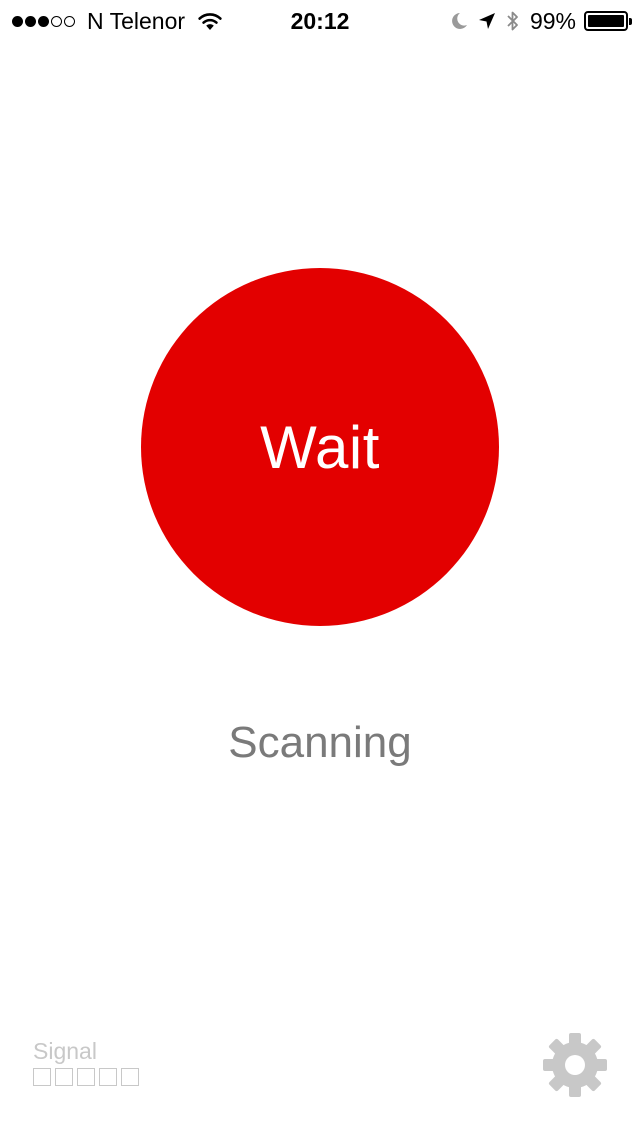 Image resolution: width=640 pixels, height=1136 pixels. I want to click on cellular-signal-dots, so click(44, 21).